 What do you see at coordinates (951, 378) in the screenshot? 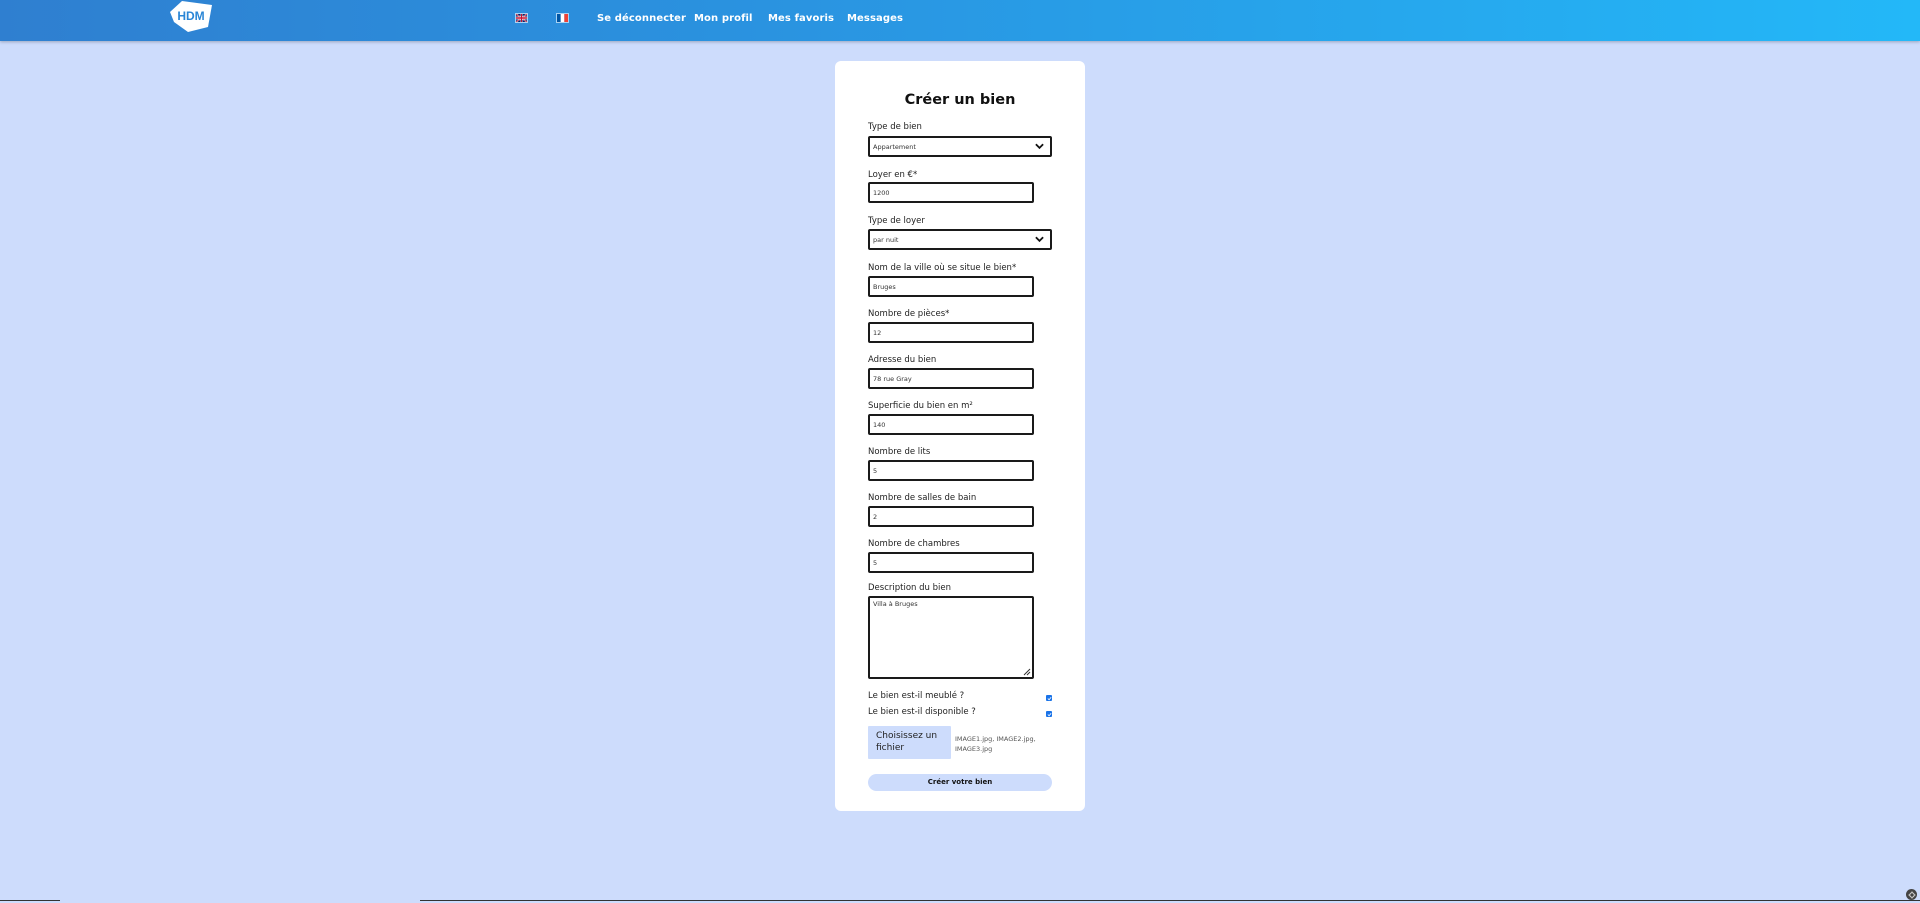
I see `address-input: 78 rue Gray` at bounding box center [951, 378].